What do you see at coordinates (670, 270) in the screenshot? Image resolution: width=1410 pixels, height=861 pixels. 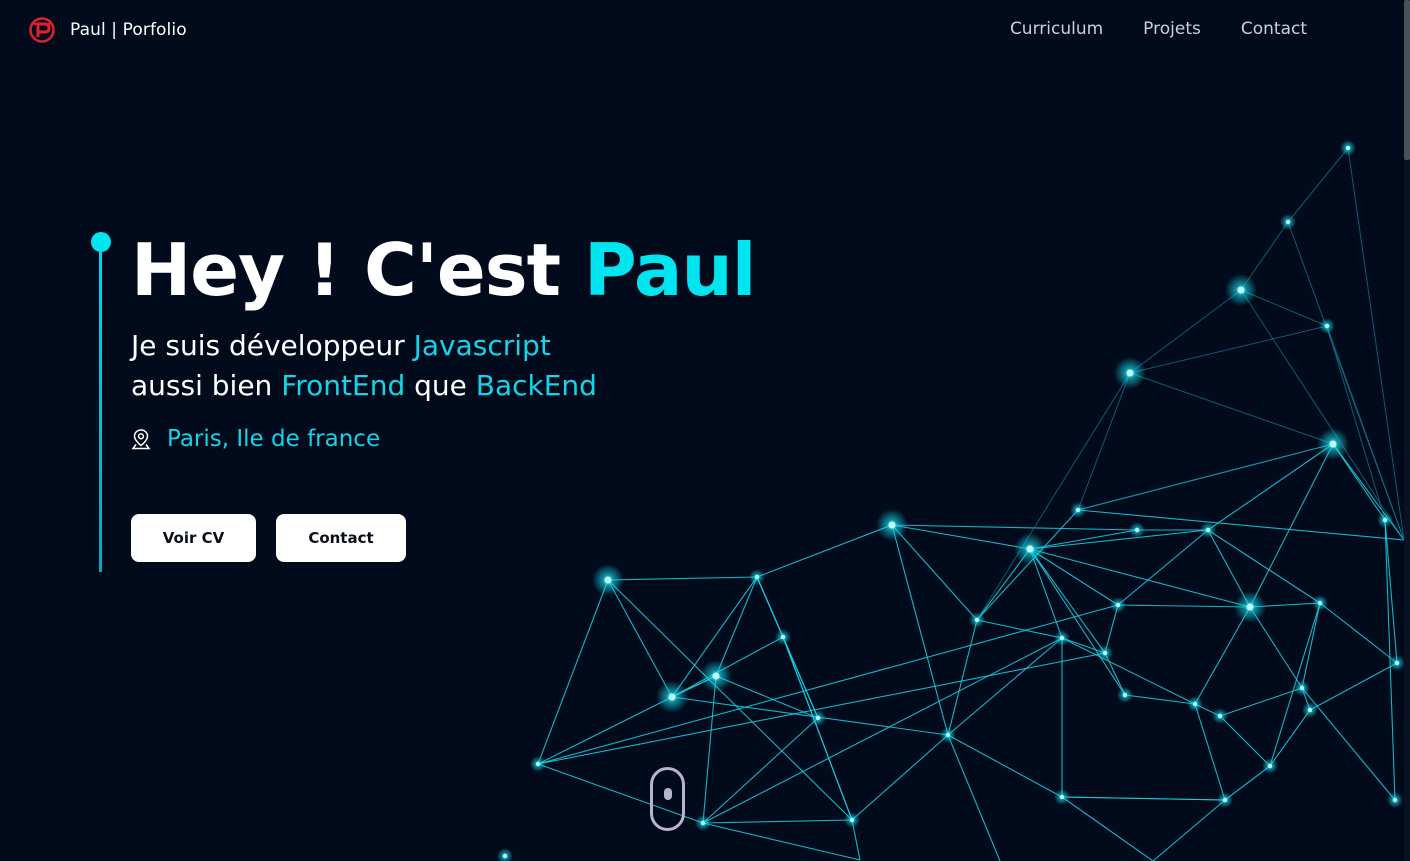 I see `hero-title-name: Paul` at bounding box center [670, 270].